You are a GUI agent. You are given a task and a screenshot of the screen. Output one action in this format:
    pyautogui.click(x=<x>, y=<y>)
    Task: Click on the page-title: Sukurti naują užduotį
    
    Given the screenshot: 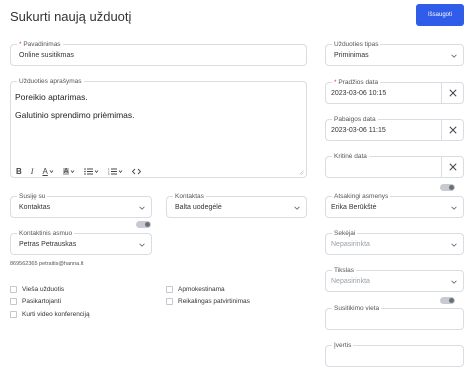 What is the action you would take?
    pyautogui.click(x=71, y=16)
    